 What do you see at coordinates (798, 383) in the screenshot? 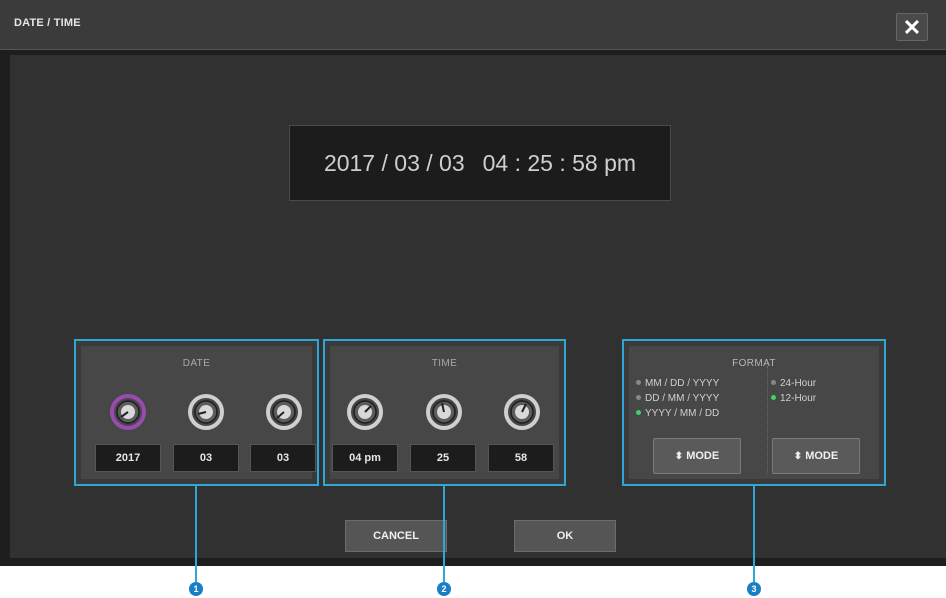
I see `format-24-hour-label: 24-Hour` at bounding box center [798, 383].